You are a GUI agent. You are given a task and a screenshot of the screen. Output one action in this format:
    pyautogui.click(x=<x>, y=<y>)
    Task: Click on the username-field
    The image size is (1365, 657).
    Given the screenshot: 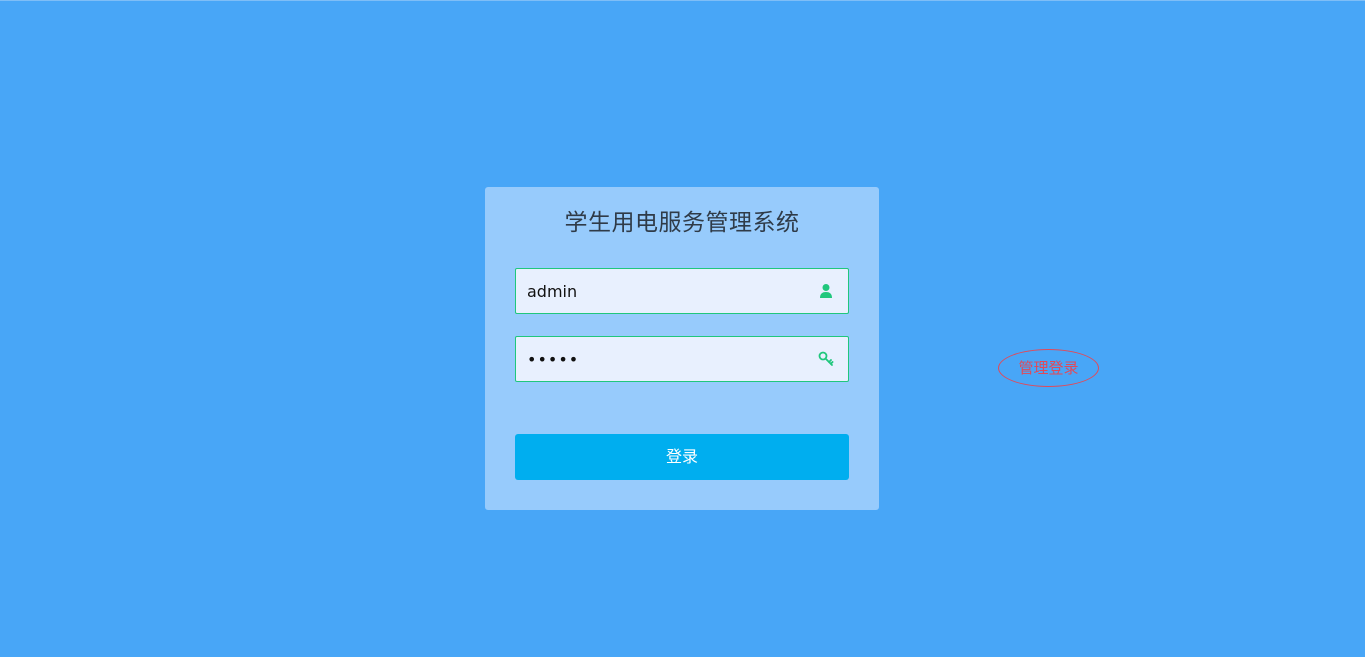 What is the action you would take?
    pyautogui.click(x=682, y=291)
    